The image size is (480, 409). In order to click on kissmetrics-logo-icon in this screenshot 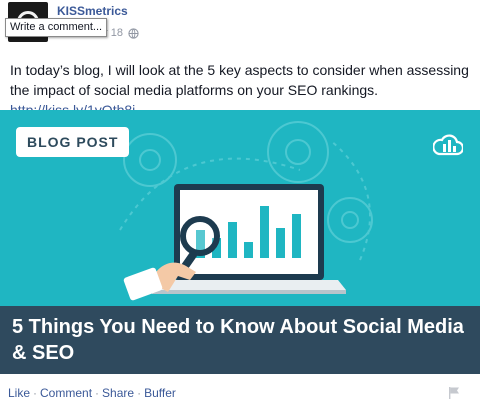, I will do `click(448, 145)`.